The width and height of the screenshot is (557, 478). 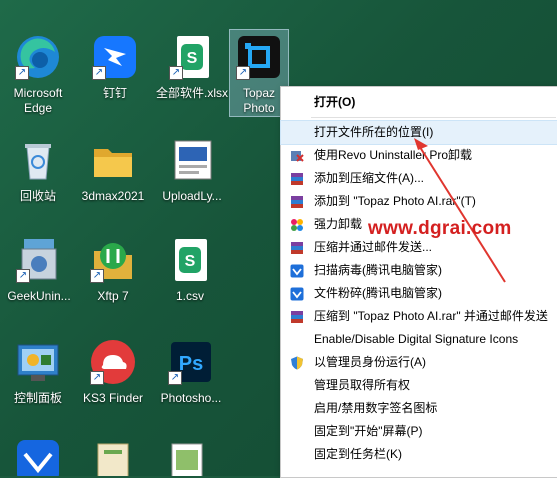 I want to click on desktop-icon-xlsx: S ↗ 全部软件.xlsx, so click(x=192, y=66).